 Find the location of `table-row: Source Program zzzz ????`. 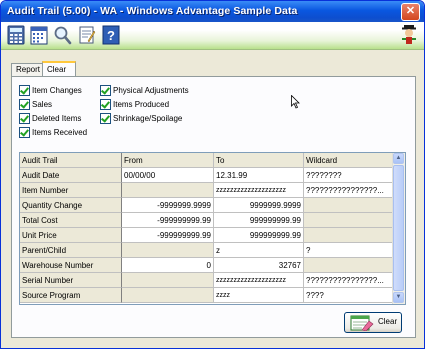

table-row: Source Program zzzz ???? is located at coordinates (206, 295).